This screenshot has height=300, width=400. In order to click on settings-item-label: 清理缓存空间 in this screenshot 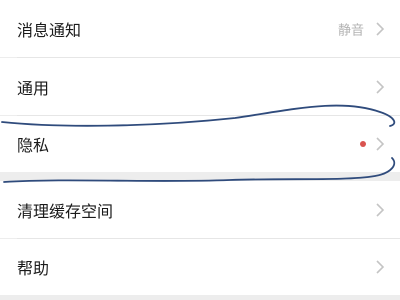, I will do `click(65, 211)`.